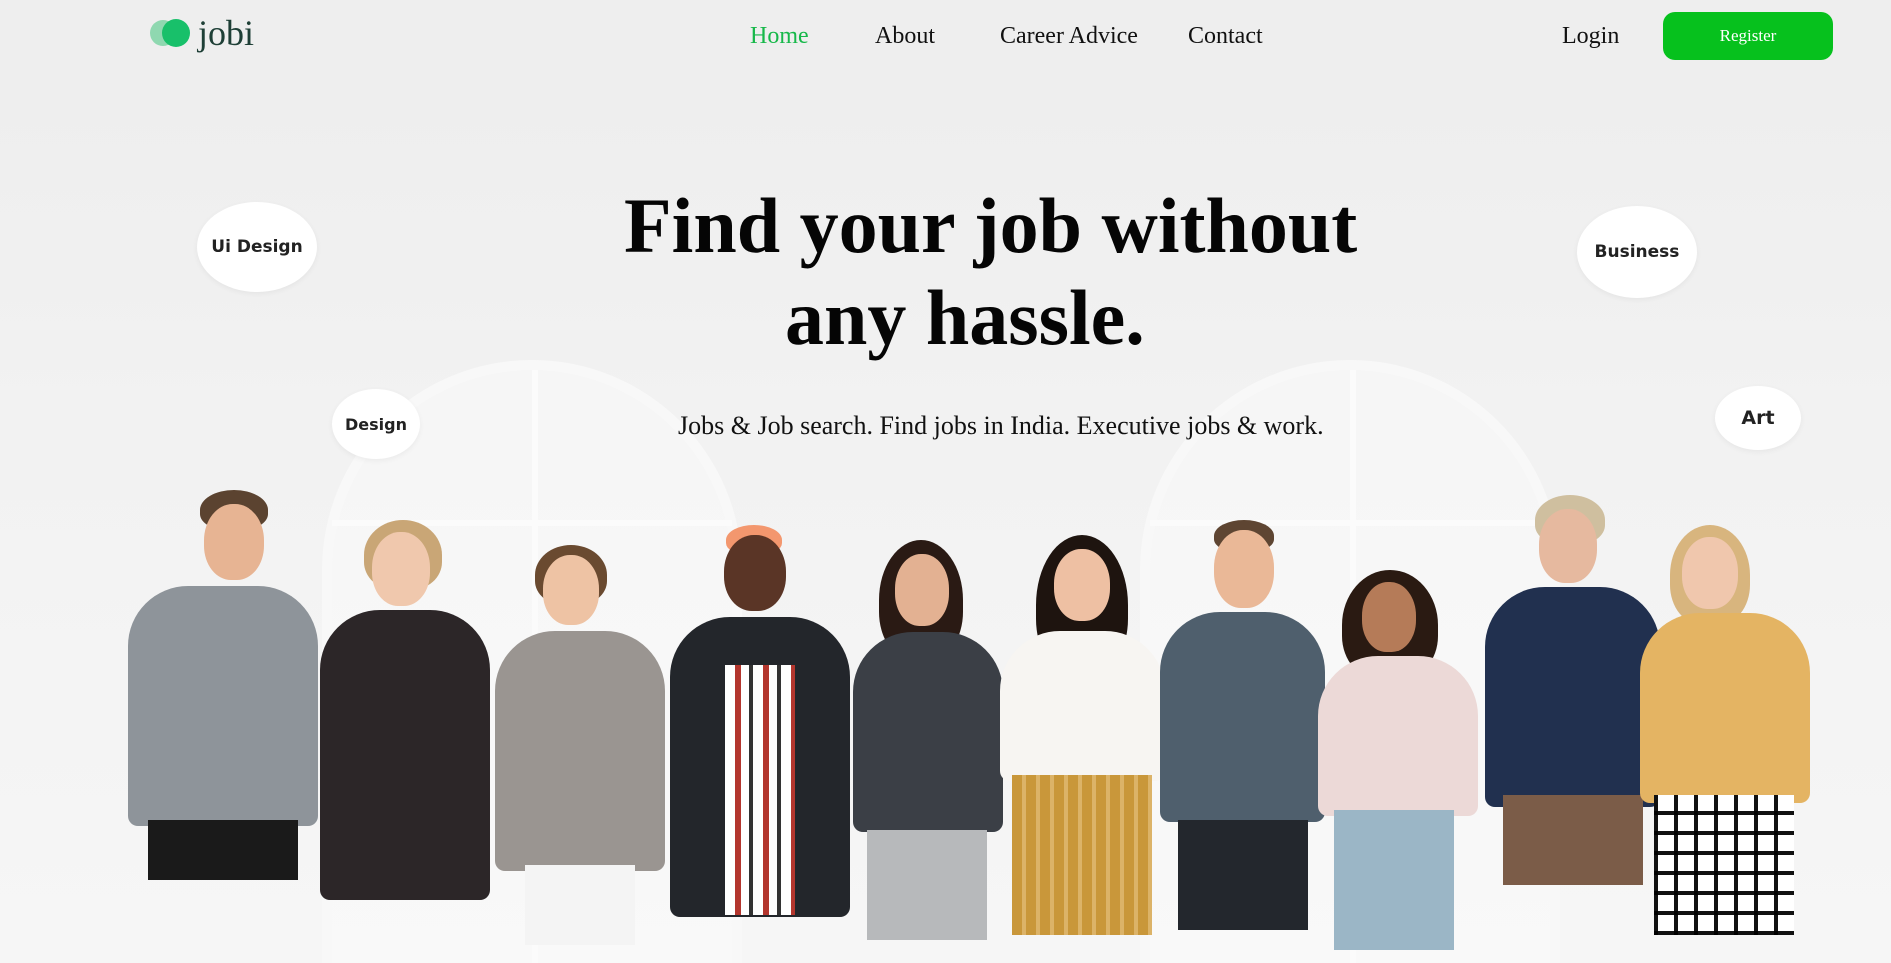  I want to click on nav-about: About, so click(905, 36).